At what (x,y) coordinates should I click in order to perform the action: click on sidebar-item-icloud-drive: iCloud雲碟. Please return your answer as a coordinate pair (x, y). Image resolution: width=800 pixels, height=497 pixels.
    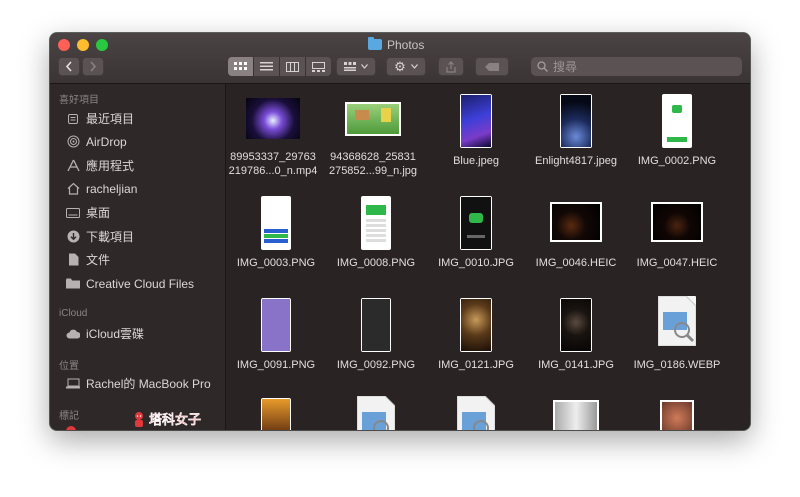
    Looking at the image, I should click on (105, 333).